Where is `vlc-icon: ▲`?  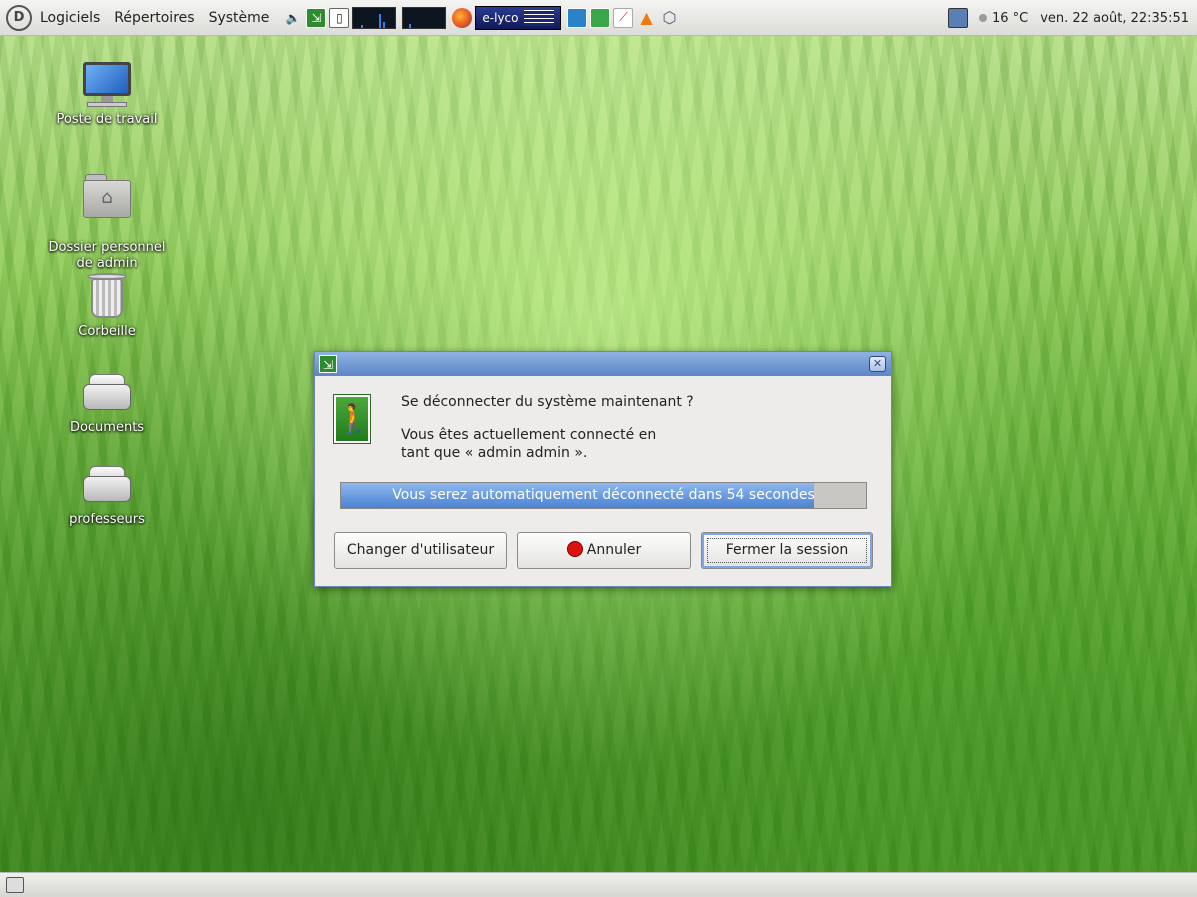 vlc-icon: ▲ is located at coordinates (646, 18).